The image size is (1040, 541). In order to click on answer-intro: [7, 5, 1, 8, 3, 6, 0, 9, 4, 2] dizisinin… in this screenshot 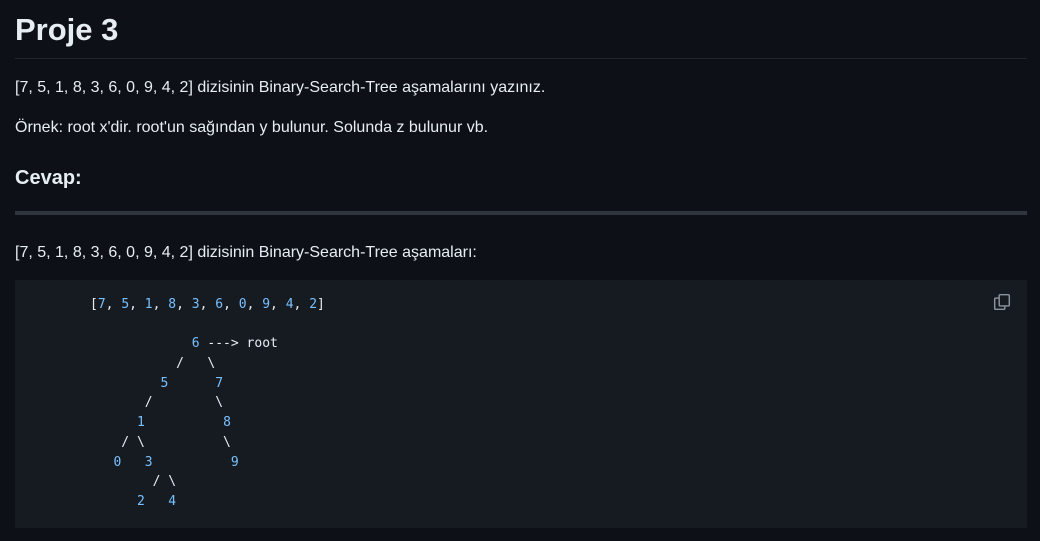, I will do `click(246, 252)`.